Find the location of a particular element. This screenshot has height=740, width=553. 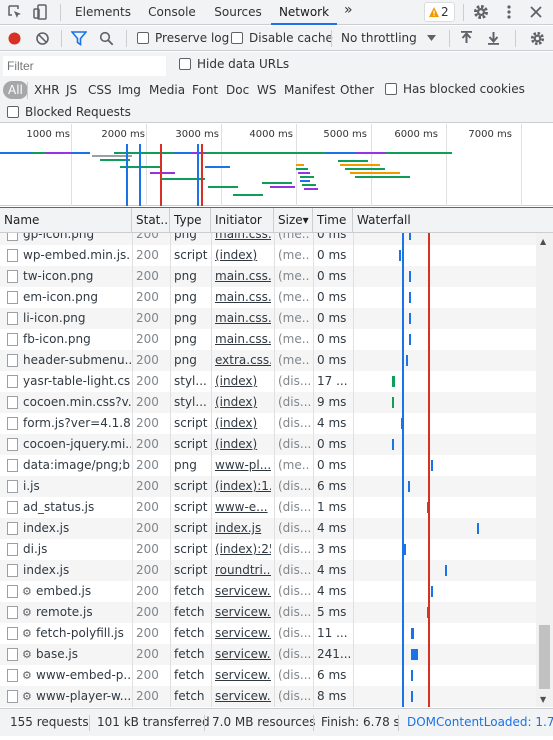

filter-type-font: Font is located at coordinates (205, 90).